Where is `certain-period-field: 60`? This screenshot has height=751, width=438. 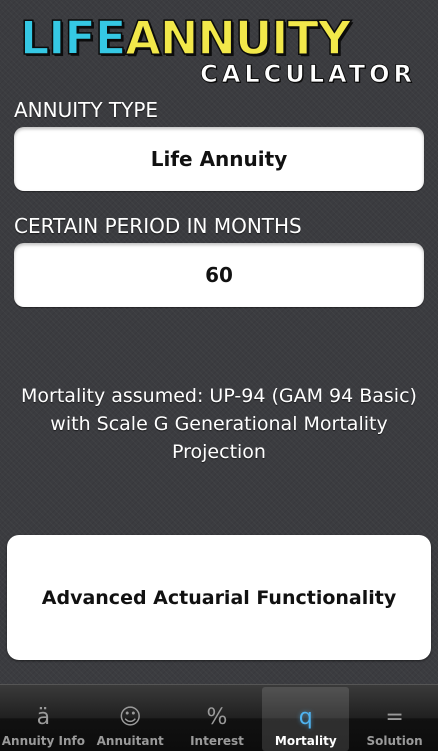 certain-period-field: 60 is located at coordinates (219, 275).